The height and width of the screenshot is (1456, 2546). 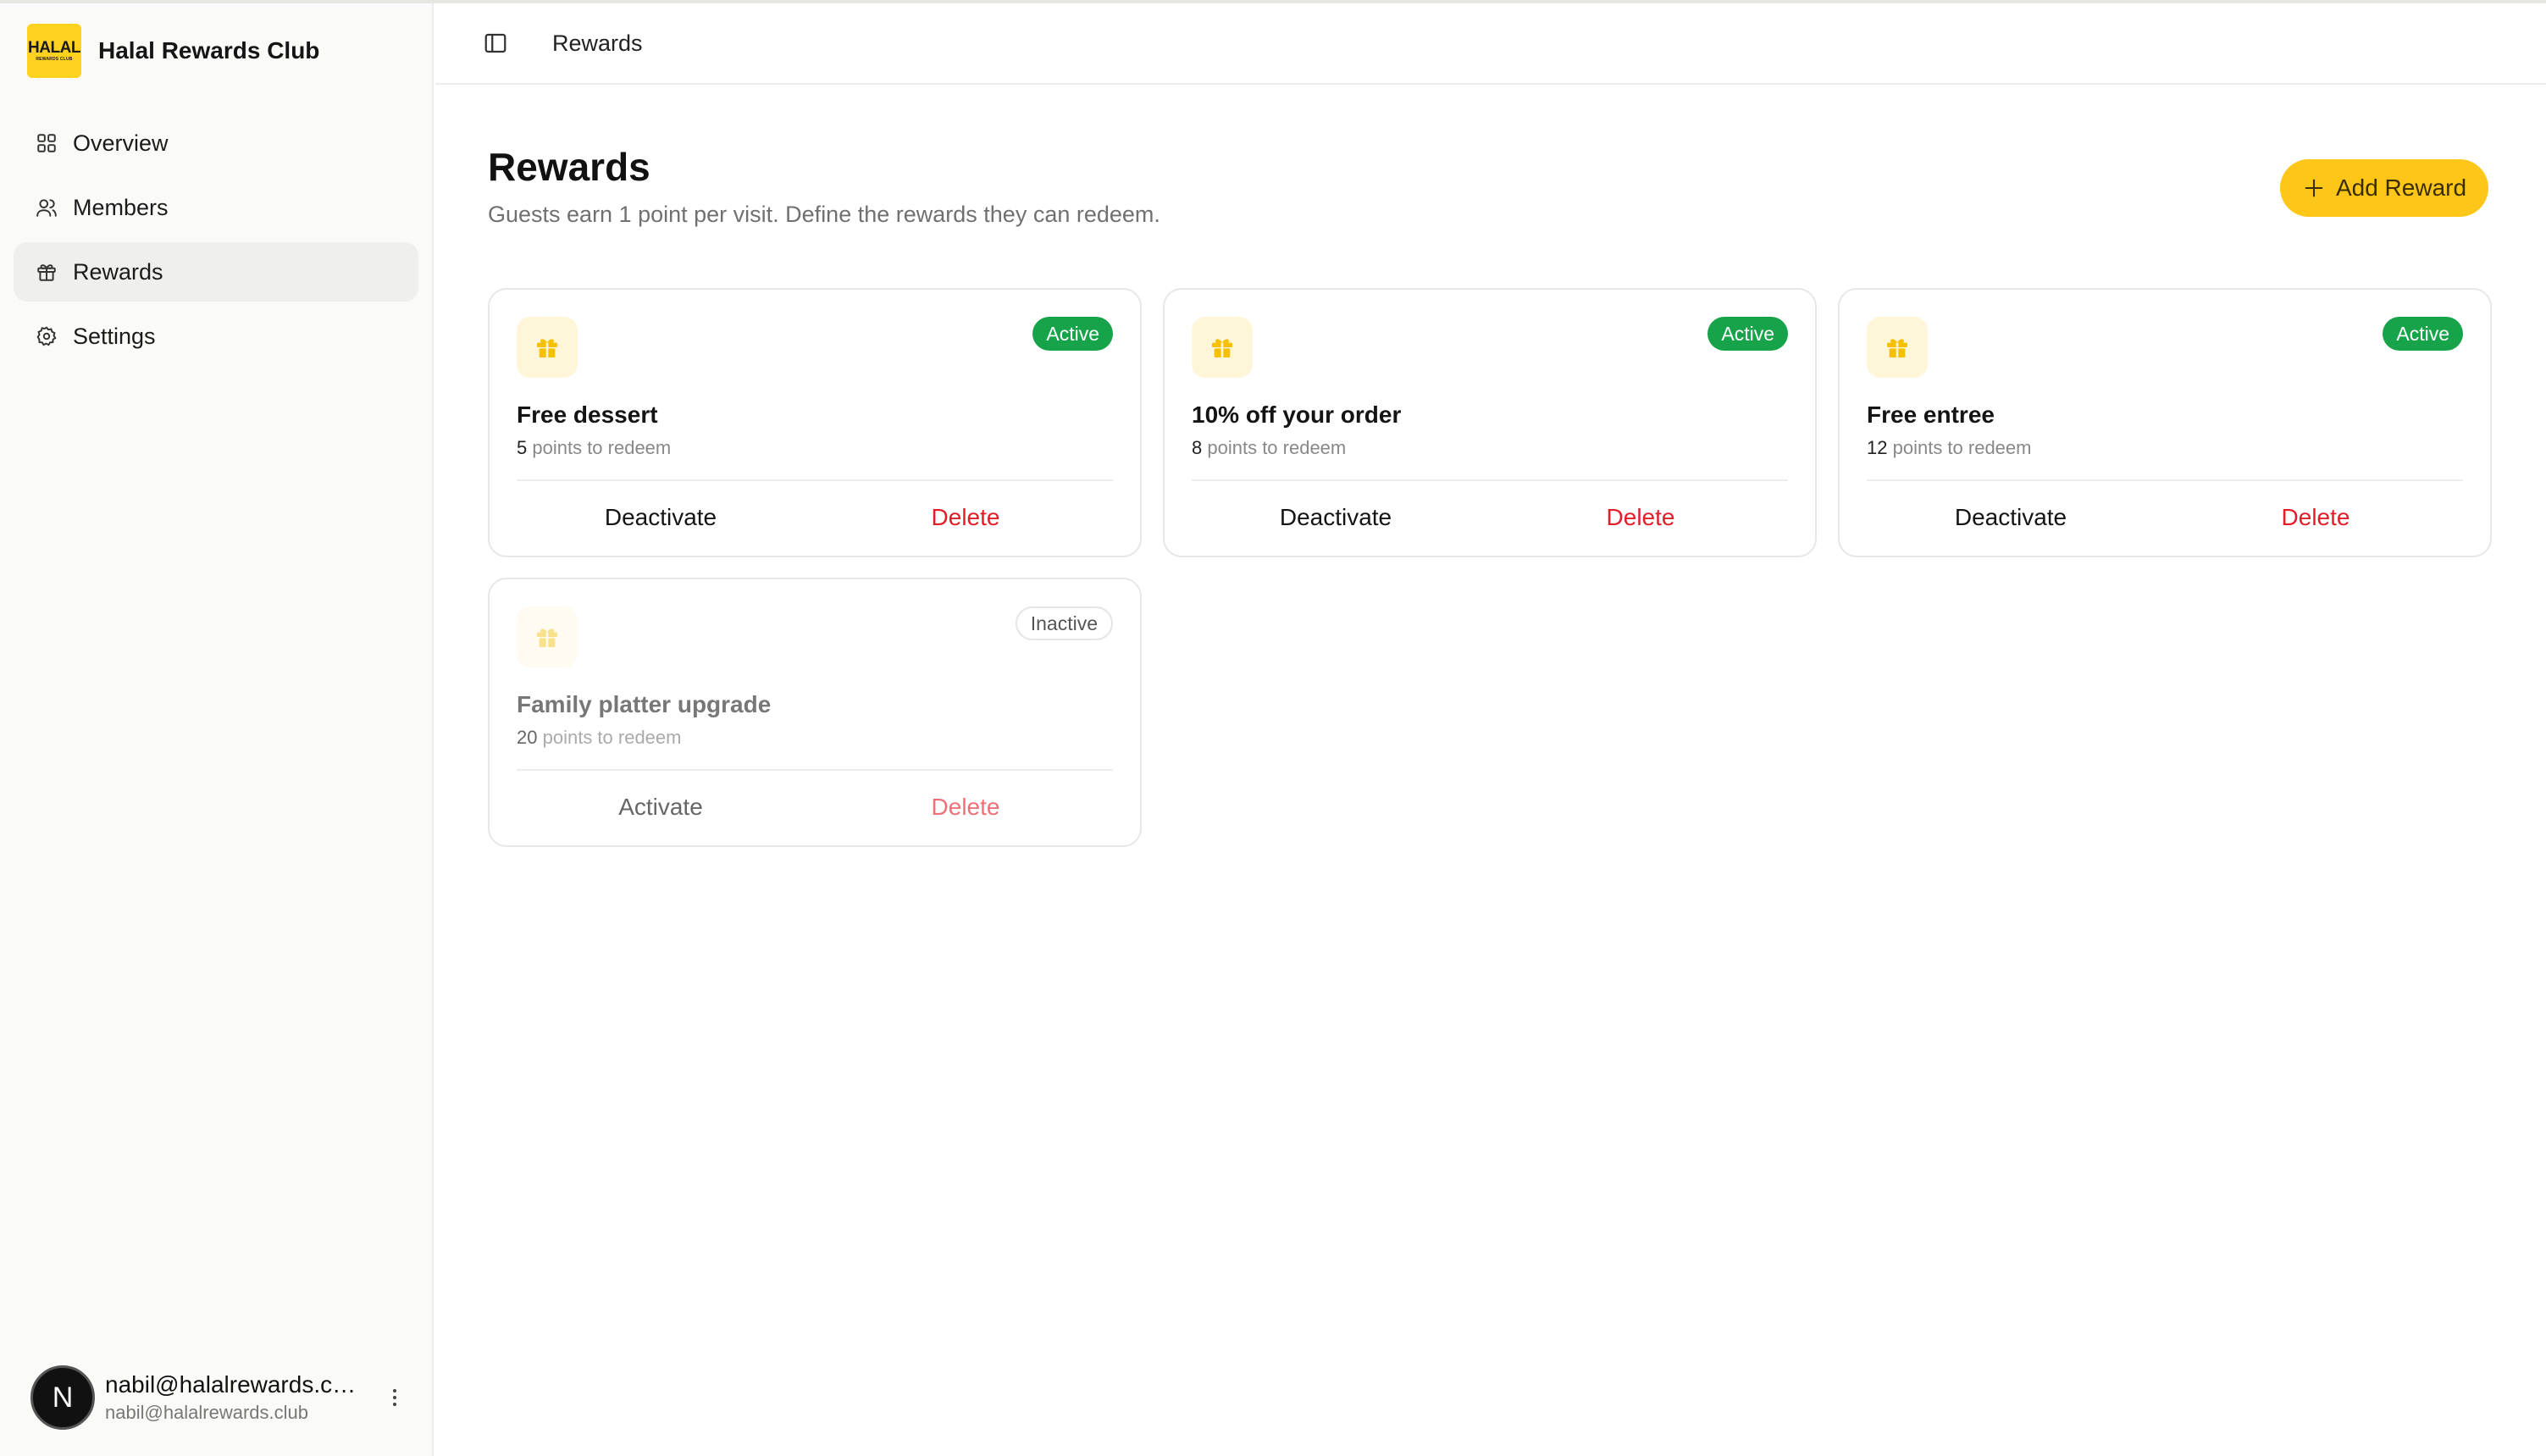 I want to click on sidebar-item-overview: Overview, so click(x=216, y=143).